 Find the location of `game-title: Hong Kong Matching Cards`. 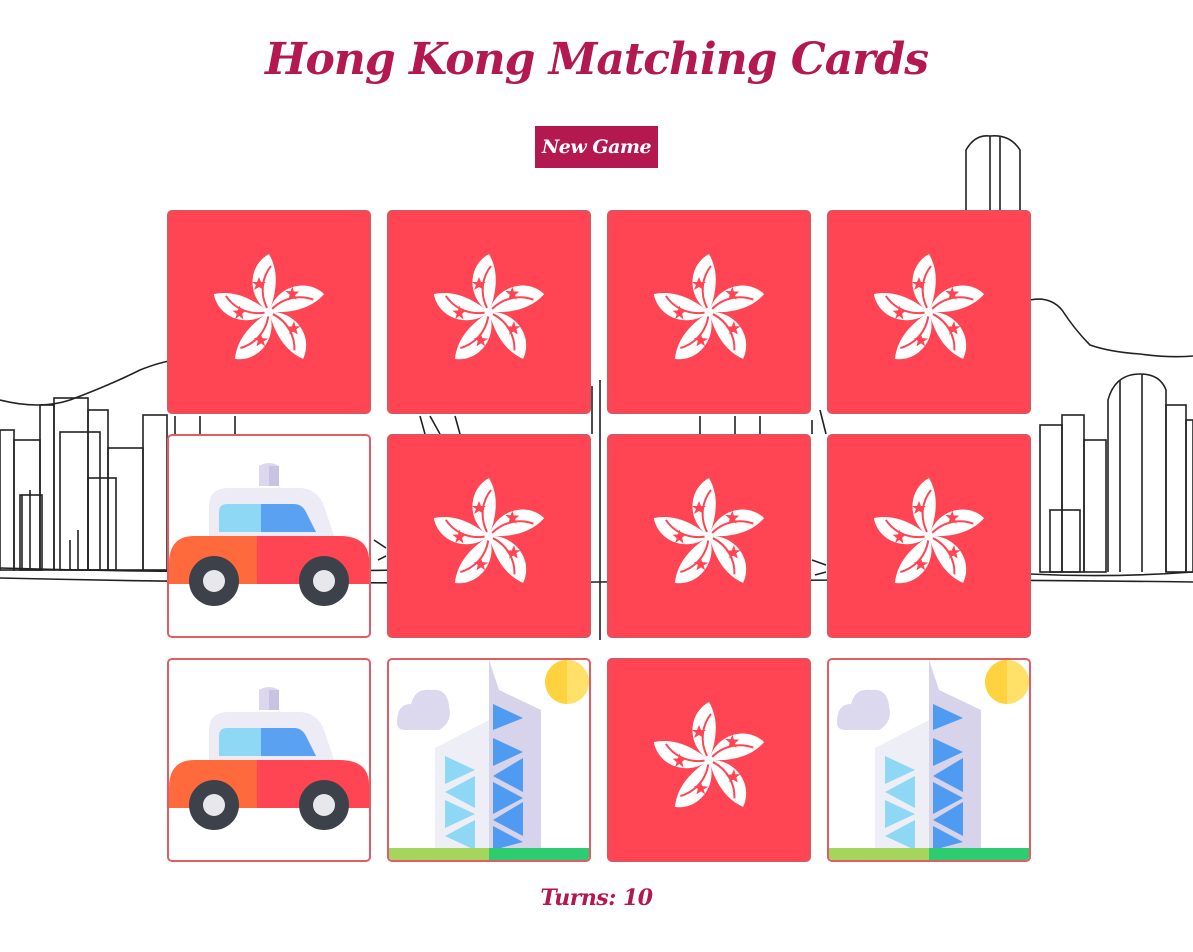

game-title: Hong Kong Matching Cards is located at coordinates (596, 59).